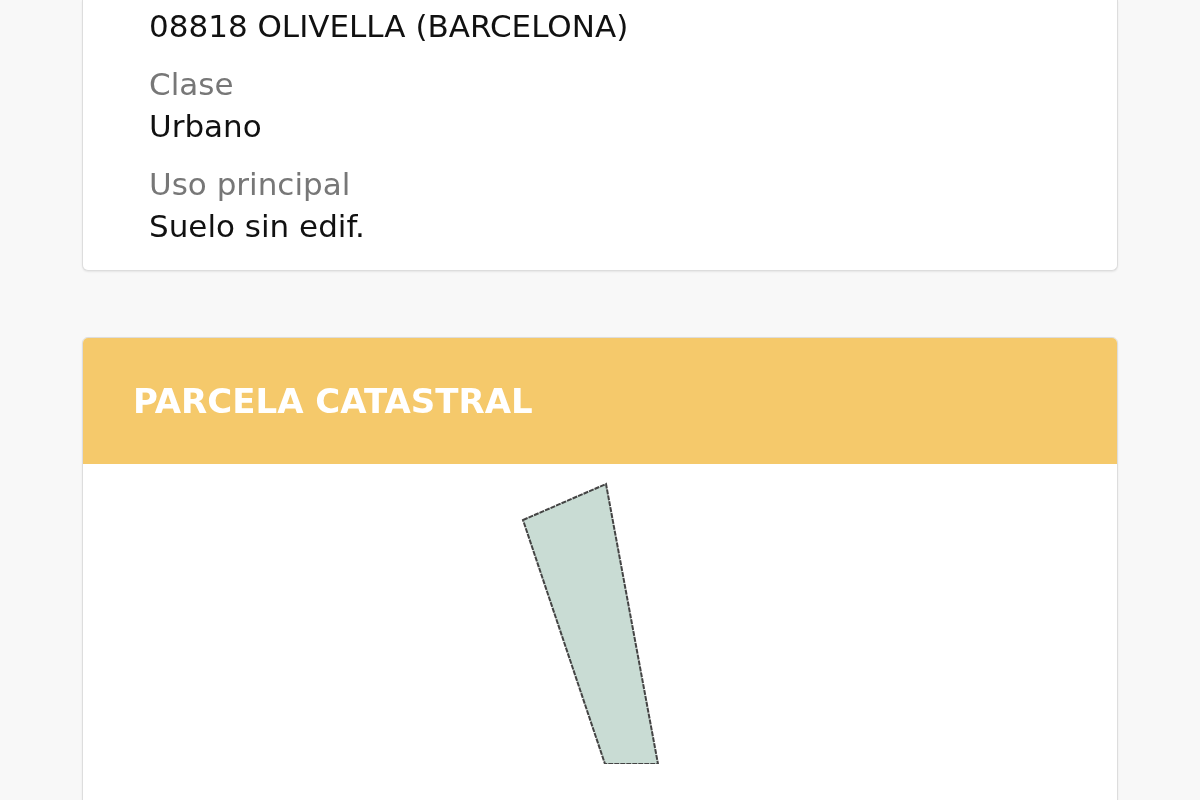  What do you see at coordinates (389, 26) in the screenshot?
I see `address-text: 08818 OLIVELLA (BARCELONA)` at bounding box center [389, 26].